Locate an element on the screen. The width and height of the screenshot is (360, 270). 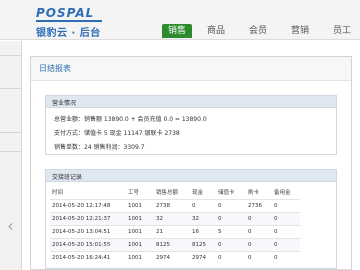
nav-tab-staff: 员工 is located at coordinates (342, 31).